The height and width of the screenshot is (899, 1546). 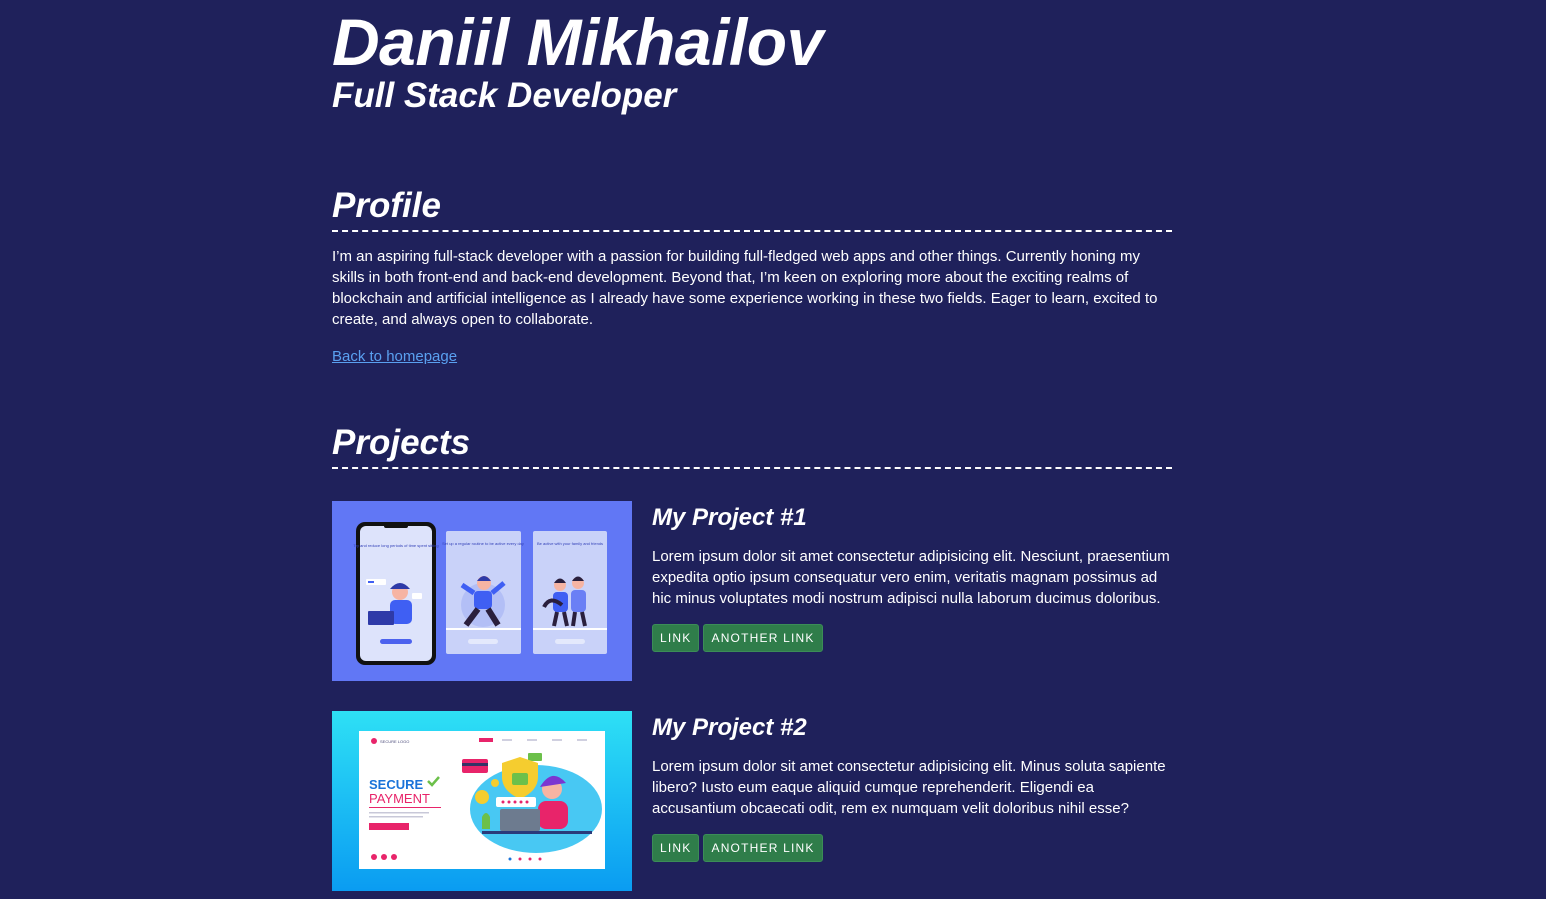 What do you see at coordinates (752, 468) in the screenshot?
I see `projects-divider` at bounding box center [752, 468].